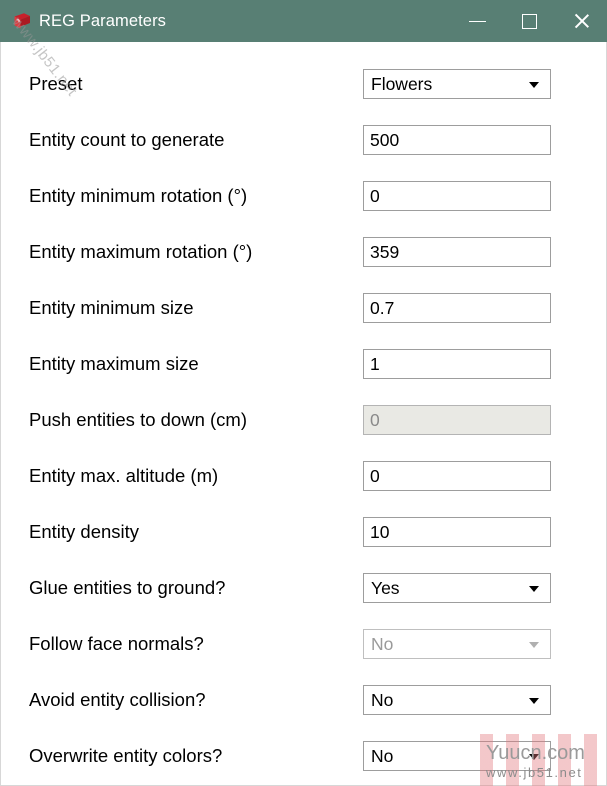  I want to click on select-overwrite-entity-colors: No, so click(457, 756).